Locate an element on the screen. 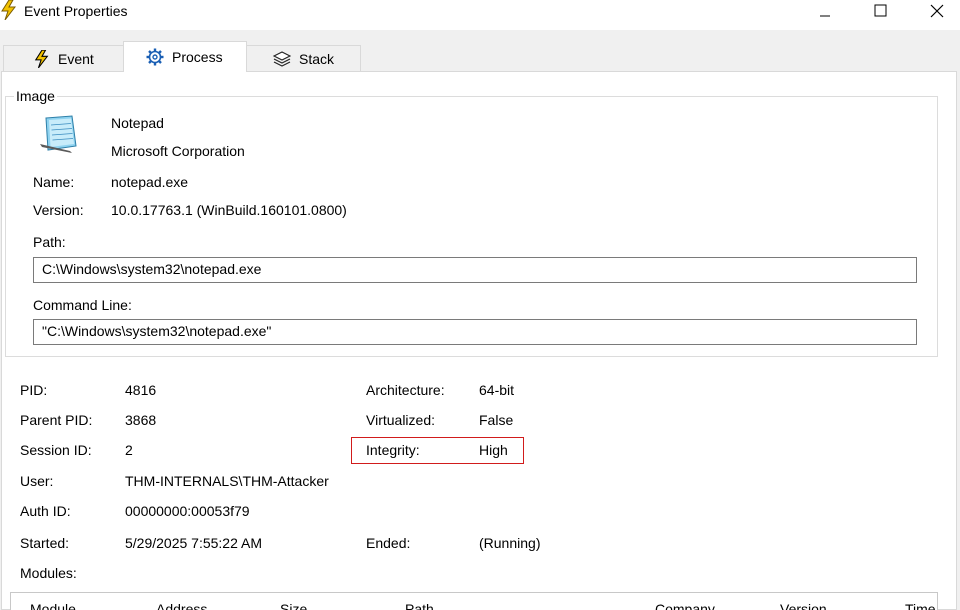 This screenshot has width=960, height=610. tab-event: Event is located at coordinates (63, 58).